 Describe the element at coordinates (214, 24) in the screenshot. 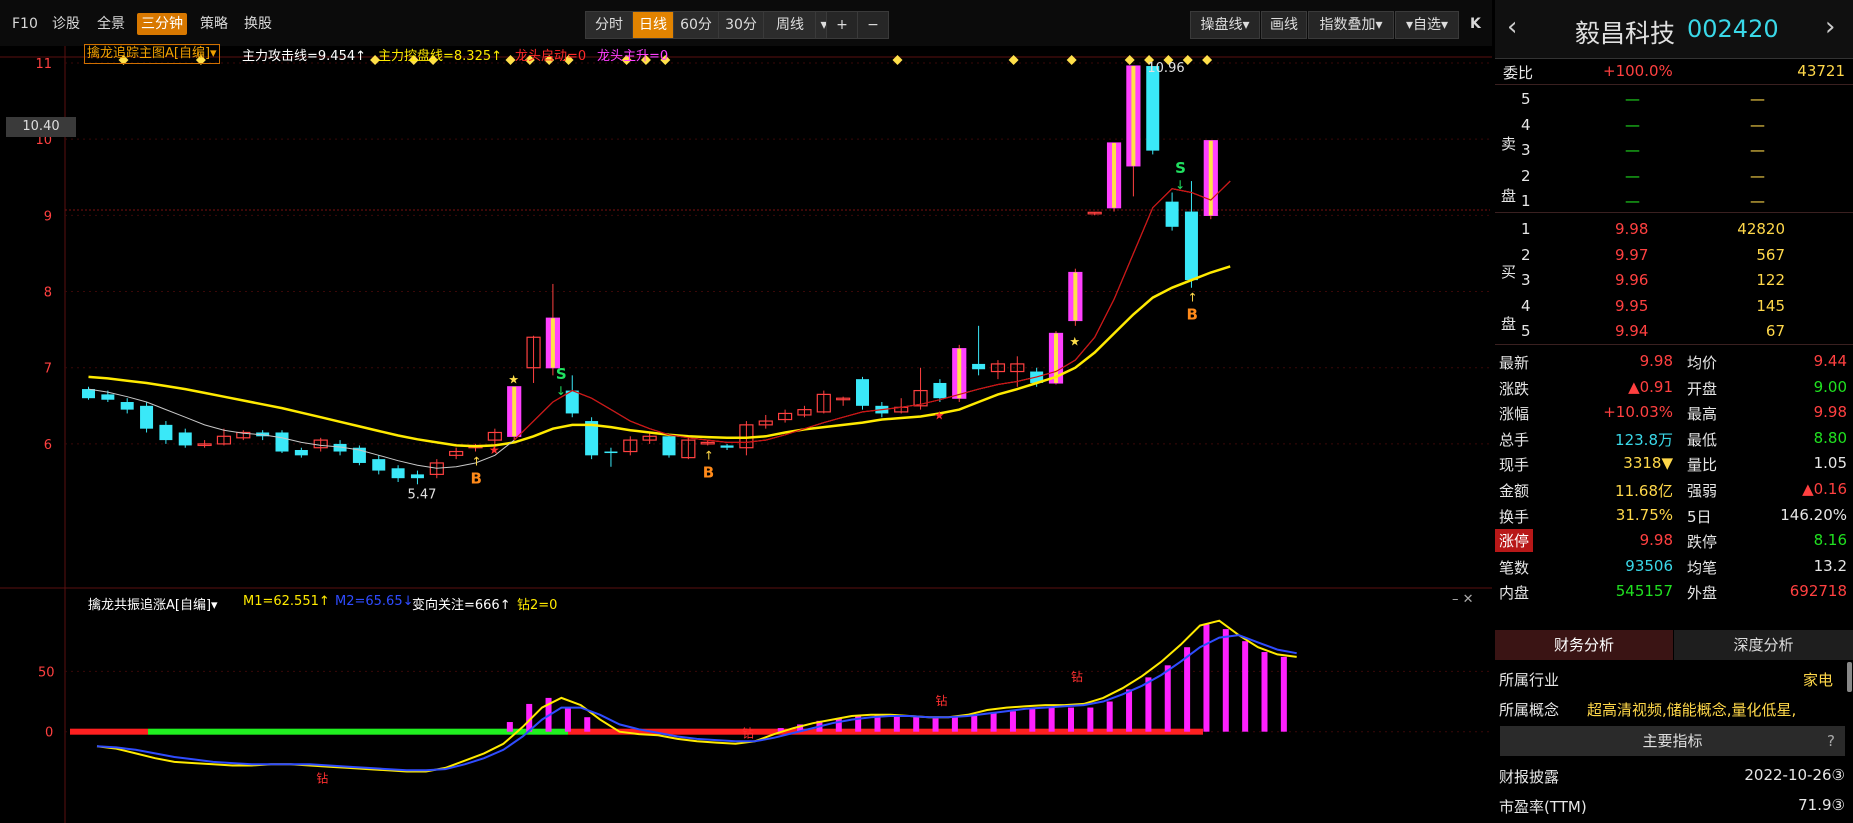

I see `strategy-button: 策略` at that location.